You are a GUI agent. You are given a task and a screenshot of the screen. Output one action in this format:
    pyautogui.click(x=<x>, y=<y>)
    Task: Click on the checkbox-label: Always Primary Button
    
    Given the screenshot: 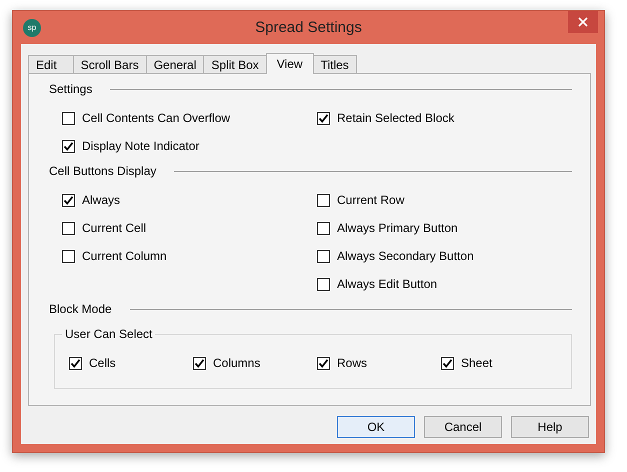 What is the action you would take?
    pyautogui.click(x=397, y=228)
    